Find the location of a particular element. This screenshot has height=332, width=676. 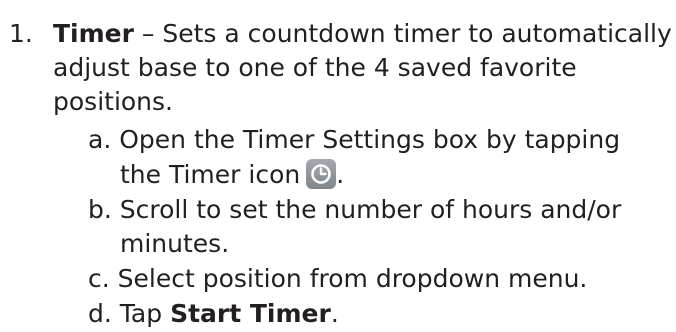

step-c: c. Select position from dropdown menu. is located at coordinates (337, 279).